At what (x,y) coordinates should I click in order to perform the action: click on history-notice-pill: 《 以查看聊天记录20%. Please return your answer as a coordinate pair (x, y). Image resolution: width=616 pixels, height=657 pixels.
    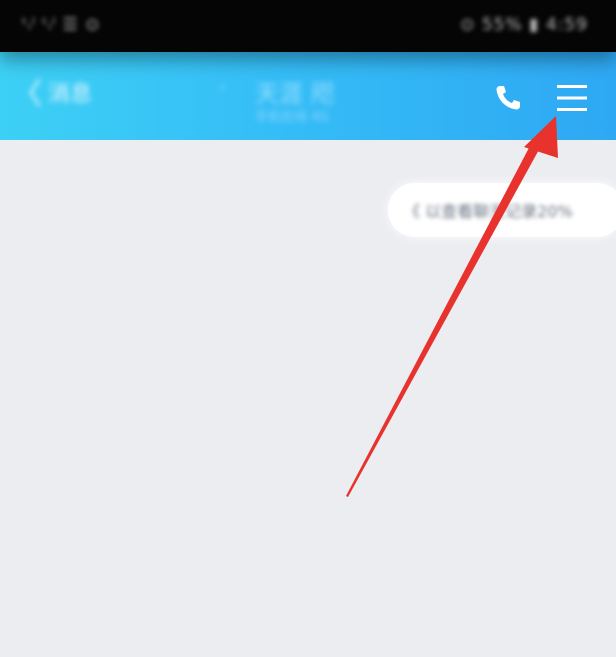
    Looking at the image, I should click on (502, 210).